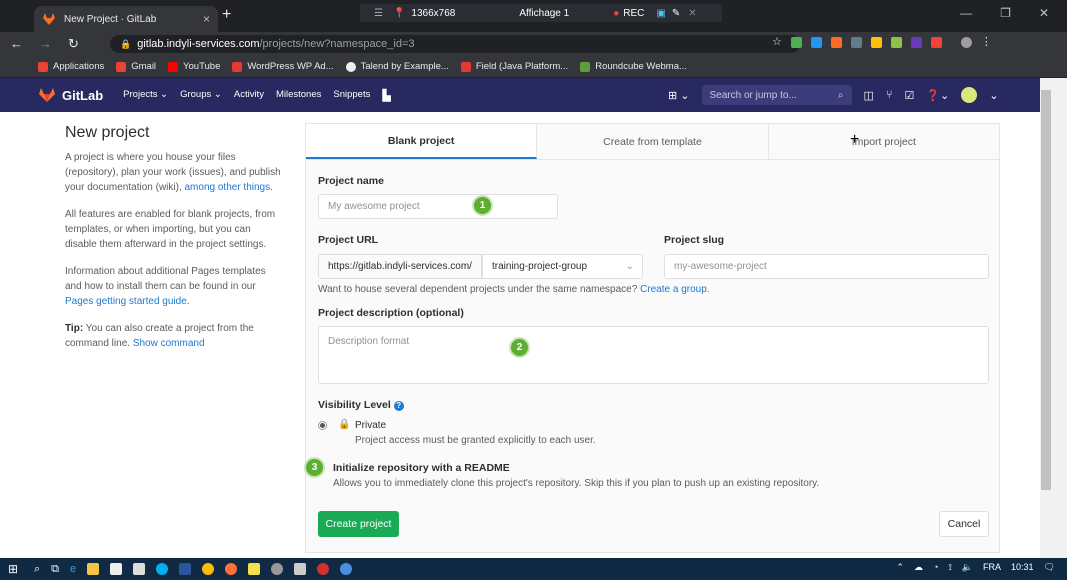 This screenshot has width=1067, height=580. Describe the element at coordinates (93, 568) in the screenshot. I see `file-explorer-icon` at that location.